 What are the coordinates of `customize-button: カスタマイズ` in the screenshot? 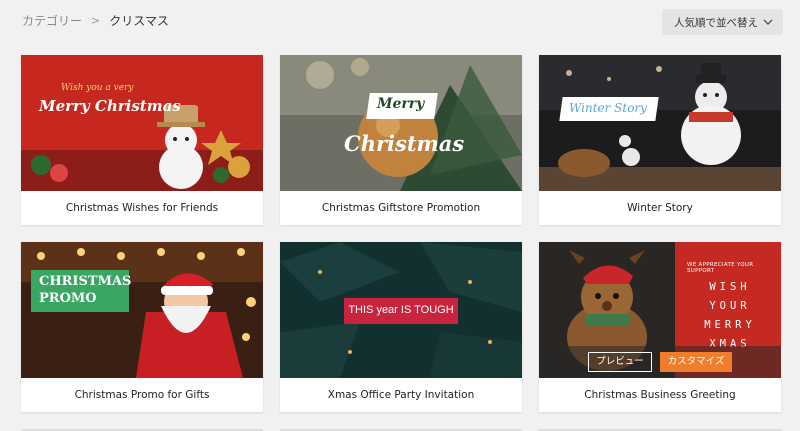 It's located at (696, 362).